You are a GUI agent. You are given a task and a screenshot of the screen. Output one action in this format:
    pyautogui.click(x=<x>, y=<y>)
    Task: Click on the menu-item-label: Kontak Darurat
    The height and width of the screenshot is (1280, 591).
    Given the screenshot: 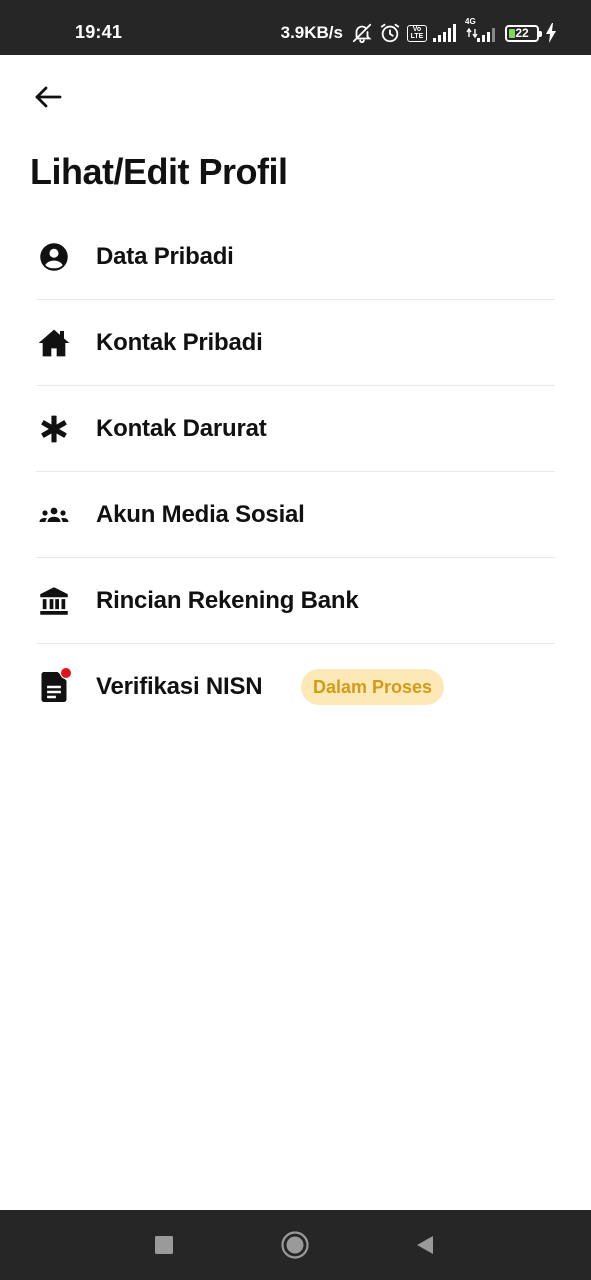 What is the action you would take?
    pyautogui.click(x=181, y=428)
    